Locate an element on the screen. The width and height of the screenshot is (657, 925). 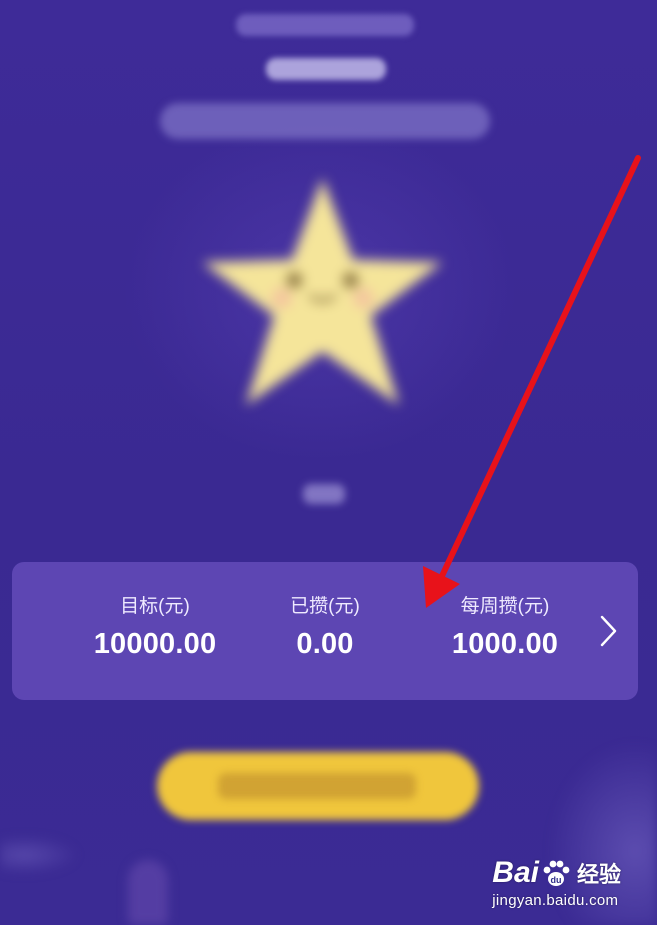
weekly-column: 每周攒(元) 1000.00 is located at coordinates (505, 629).